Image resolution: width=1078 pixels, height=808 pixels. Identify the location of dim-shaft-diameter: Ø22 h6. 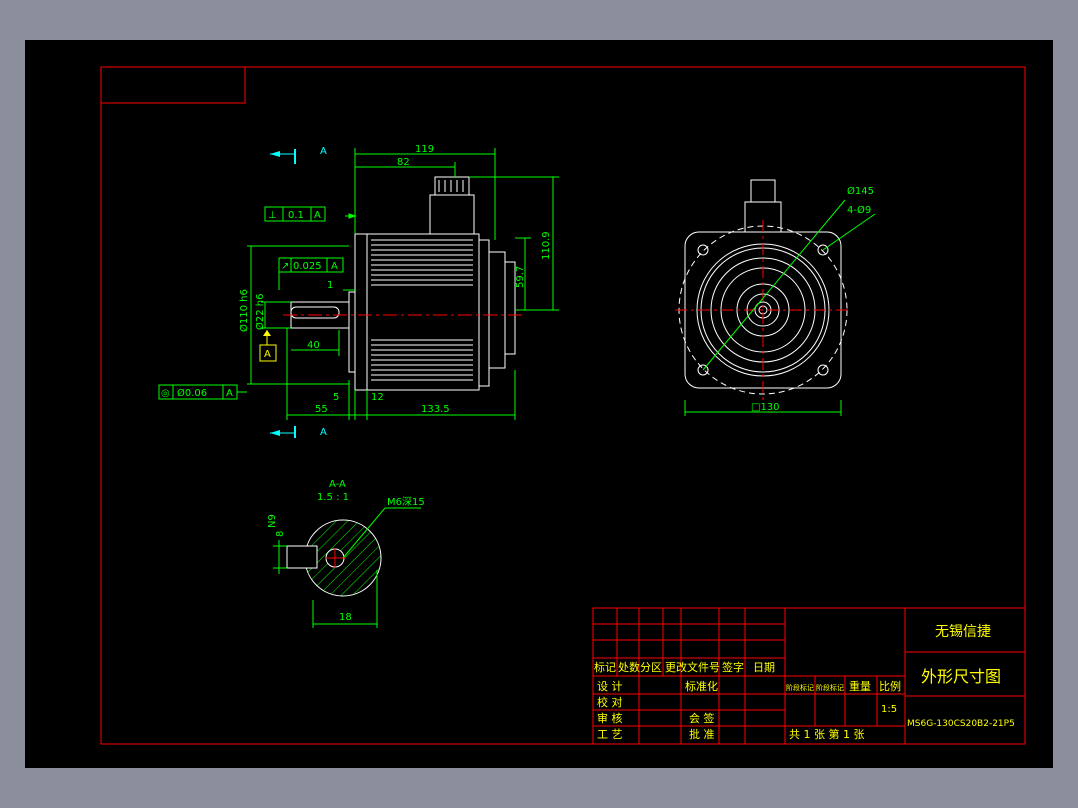
(260, 312).